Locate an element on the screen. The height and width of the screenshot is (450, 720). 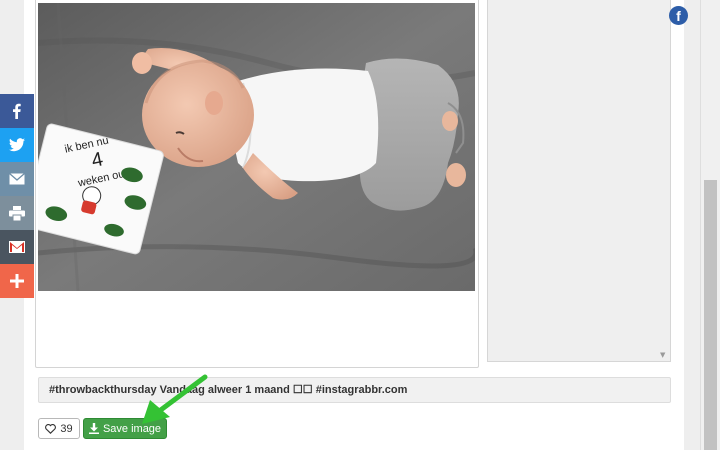
gmail-icon is located at coordinates (17, 247).